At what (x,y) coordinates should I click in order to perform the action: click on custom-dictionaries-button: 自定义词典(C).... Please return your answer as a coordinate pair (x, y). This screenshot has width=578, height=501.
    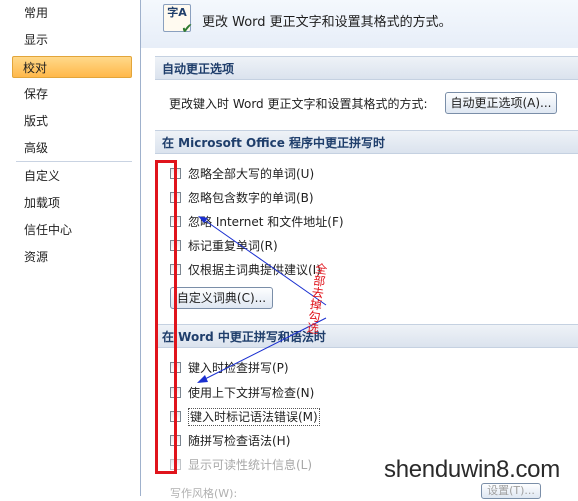
    Looking at the image, I should click on (221, 298).